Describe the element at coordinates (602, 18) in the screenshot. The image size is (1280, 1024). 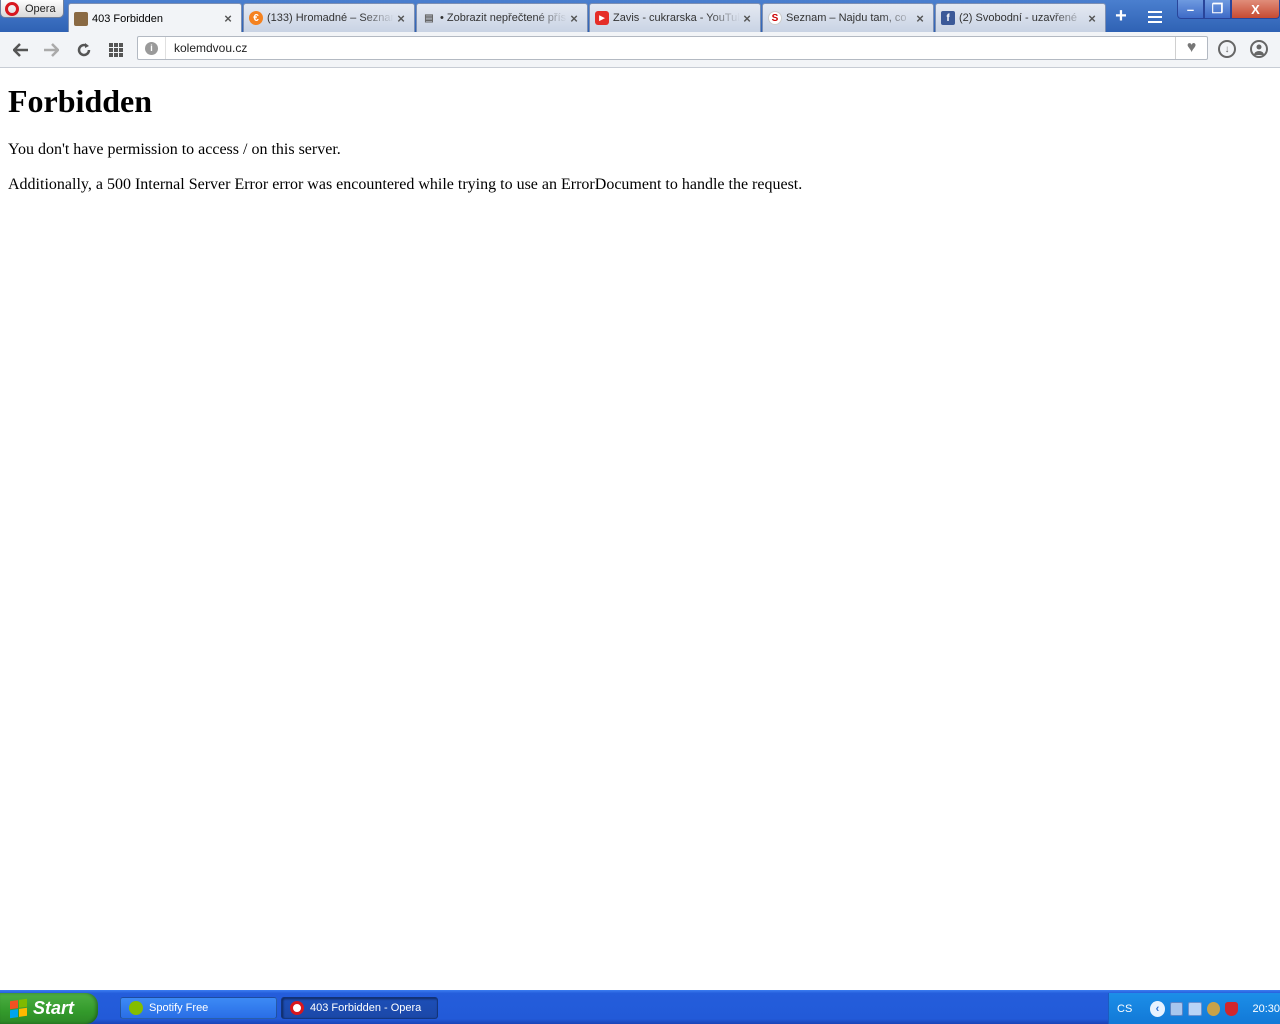
I see `youtube-icon: ▶` at that location.